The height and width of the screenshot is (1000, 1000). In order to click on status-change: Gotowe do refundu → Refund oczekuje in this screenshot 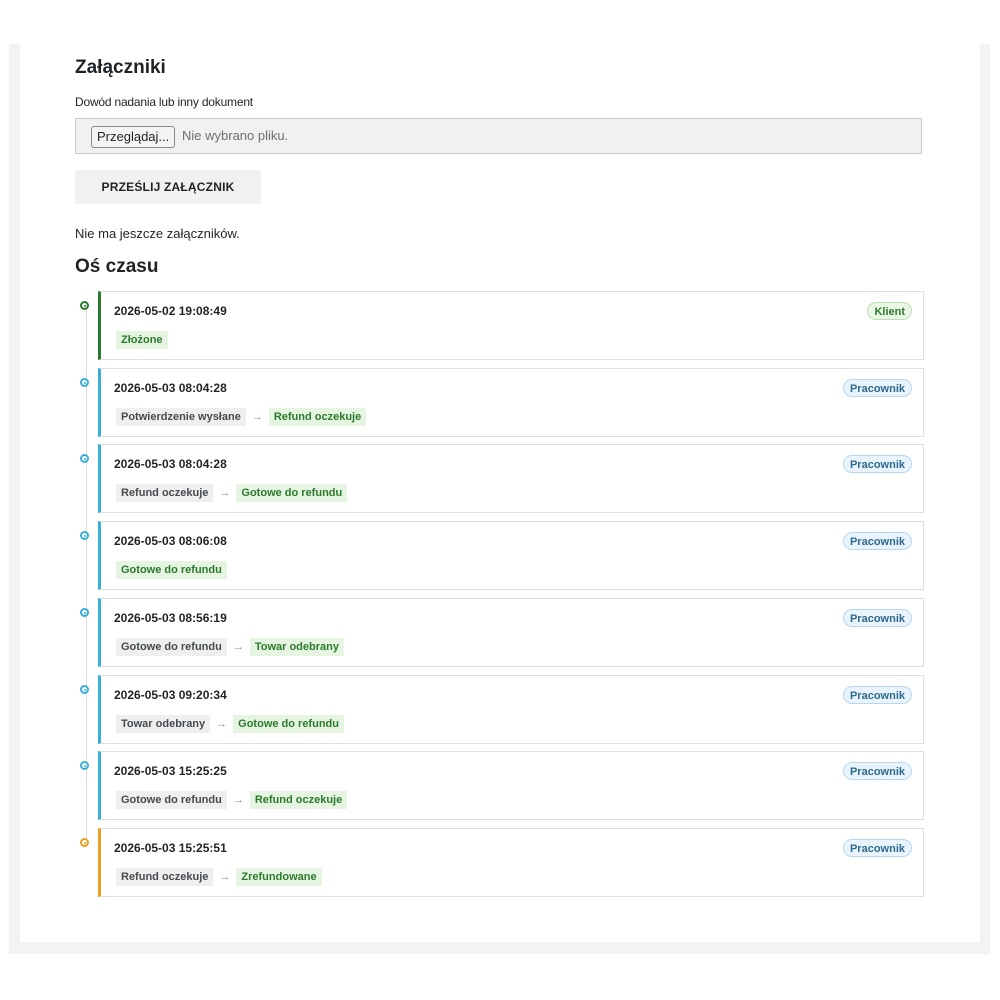, I will do `click(232, 800)`.